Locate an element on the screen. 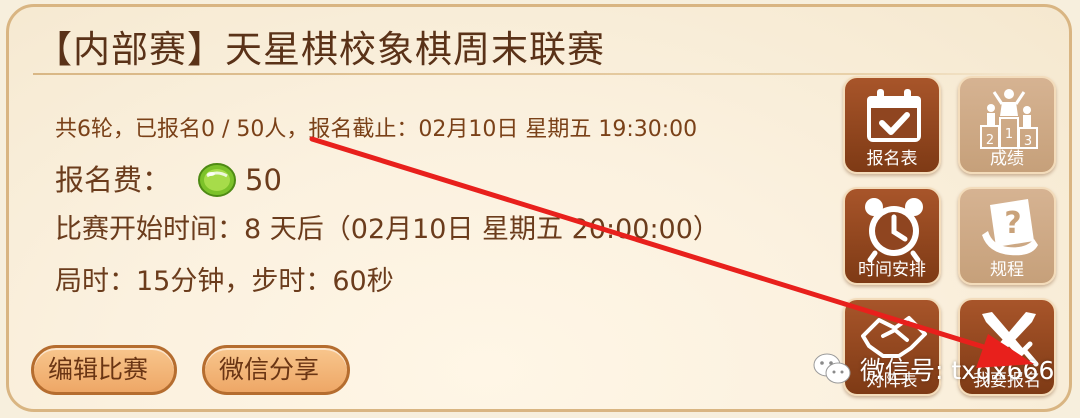  rules-button: ? 规程 is located at coordinates (1007, 236).